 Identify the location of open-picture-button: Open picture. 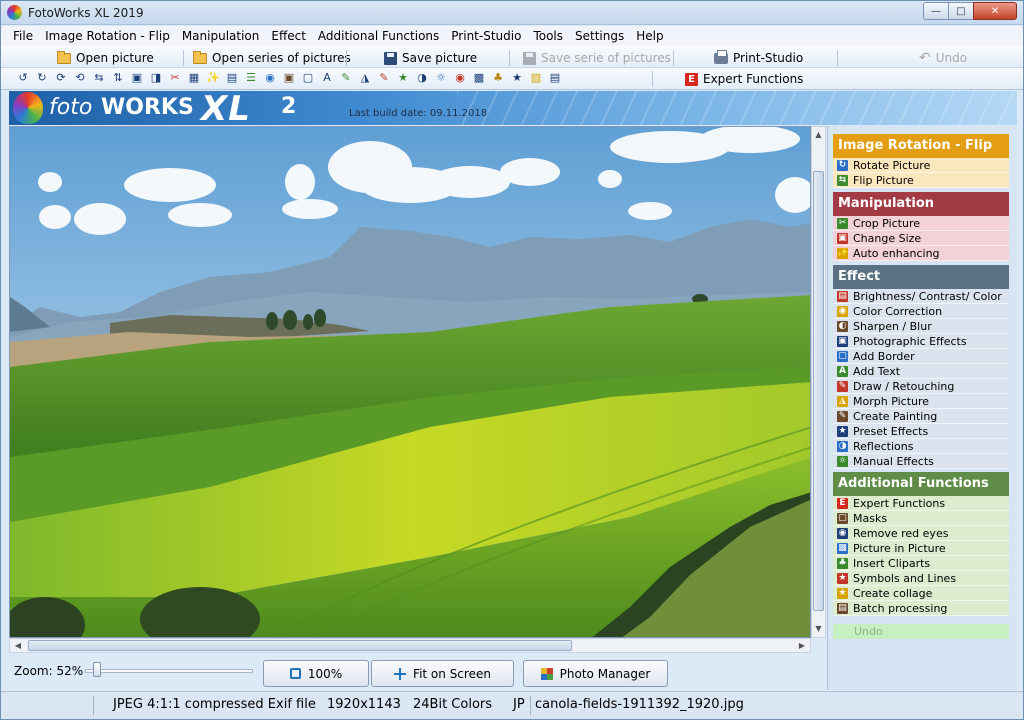
(105, 58).